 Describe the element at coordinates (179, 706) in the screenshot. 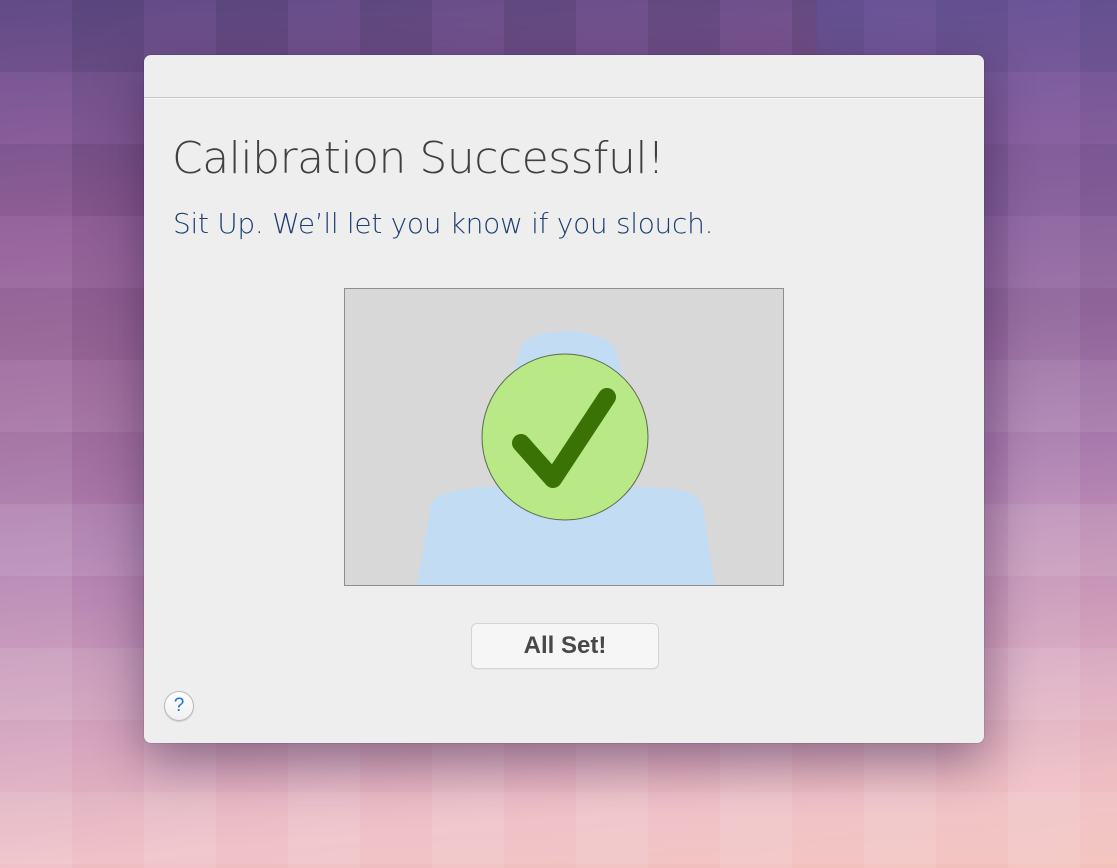

I see `help-button: ?` at that location.